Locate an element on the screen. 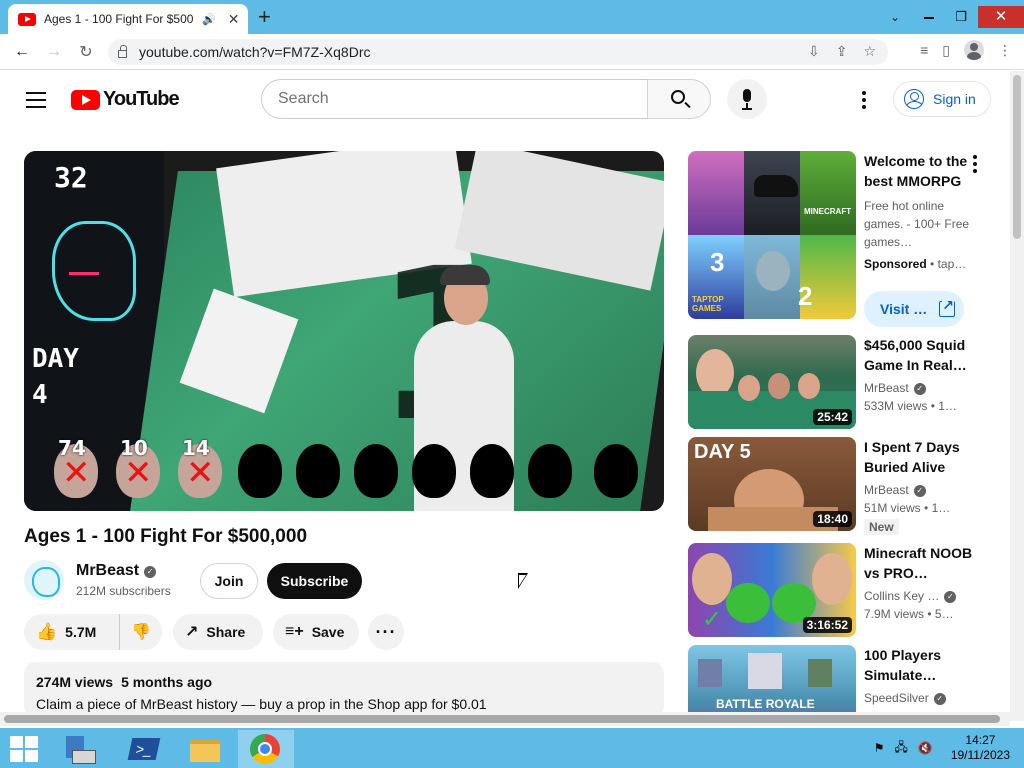 This screenshot has width=1024, height=768. youtube-header: YouTube Search Sign in is located at coordinates (505, 99).